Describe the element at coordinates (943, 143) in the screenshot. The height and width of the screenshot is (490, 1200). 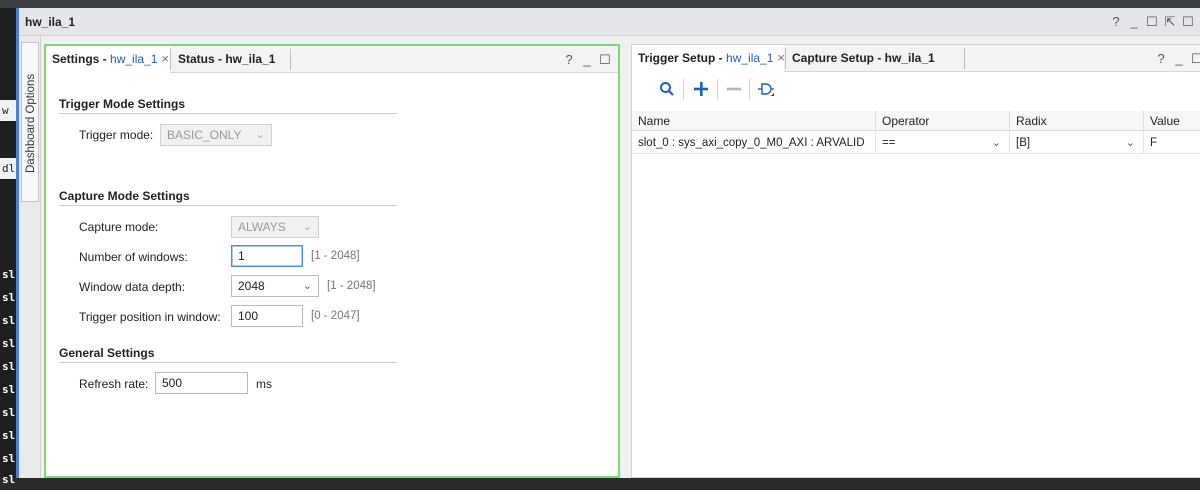
I see `operator-select: == ⌄` at that location.